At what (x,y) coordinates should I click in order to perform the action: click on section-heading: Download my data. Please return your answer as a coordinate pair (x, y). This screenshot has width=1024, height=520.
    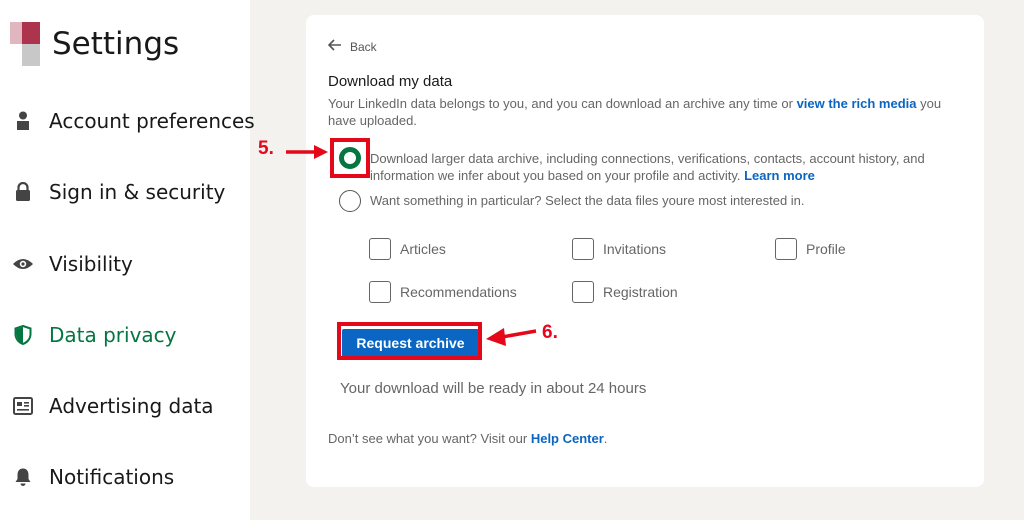
    Looking at the image, I should click on (390, 81).